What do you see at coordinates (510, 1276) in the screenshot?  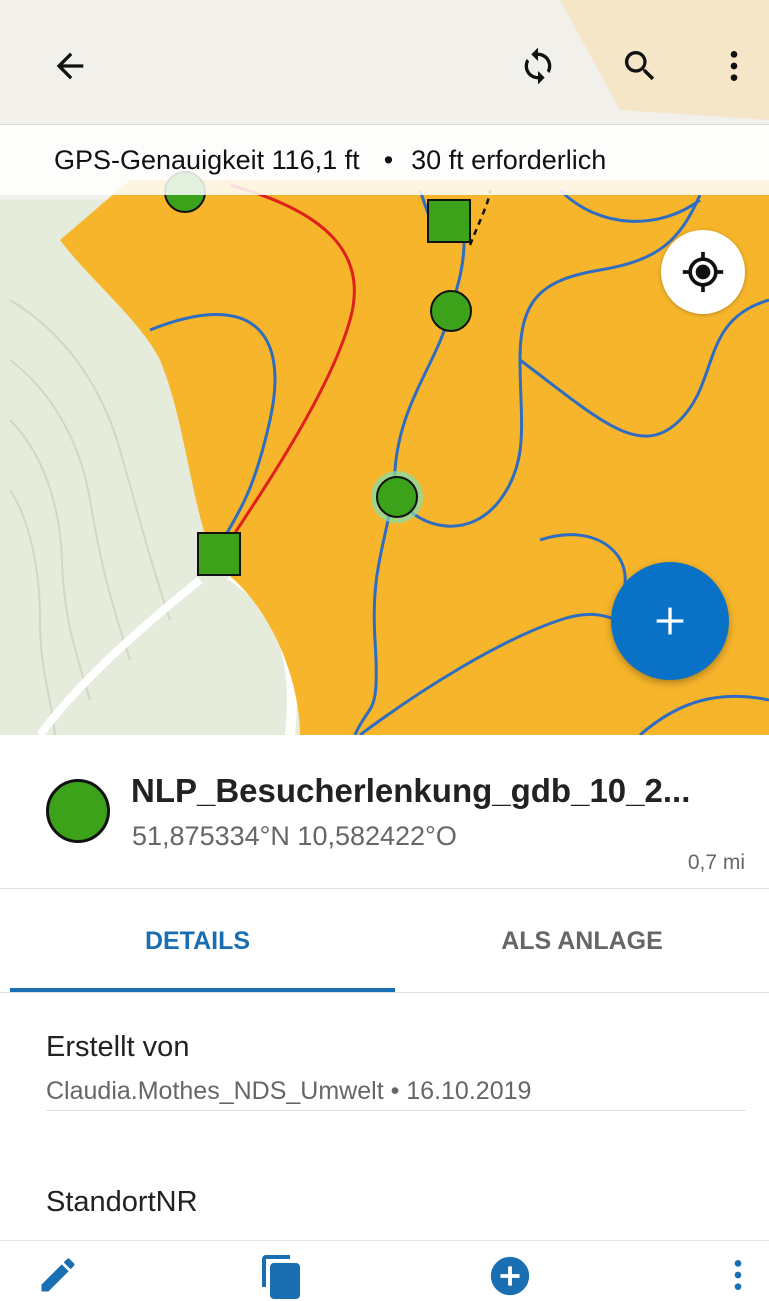 I see `add-circle-icon` at bounding box center [510, 1276].